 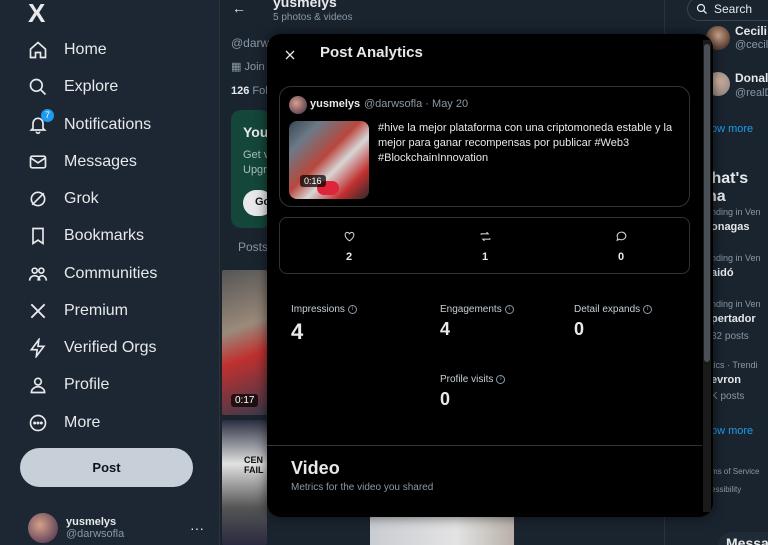 I want to click on nav-item-home: Home, so click(x=67, y=50).